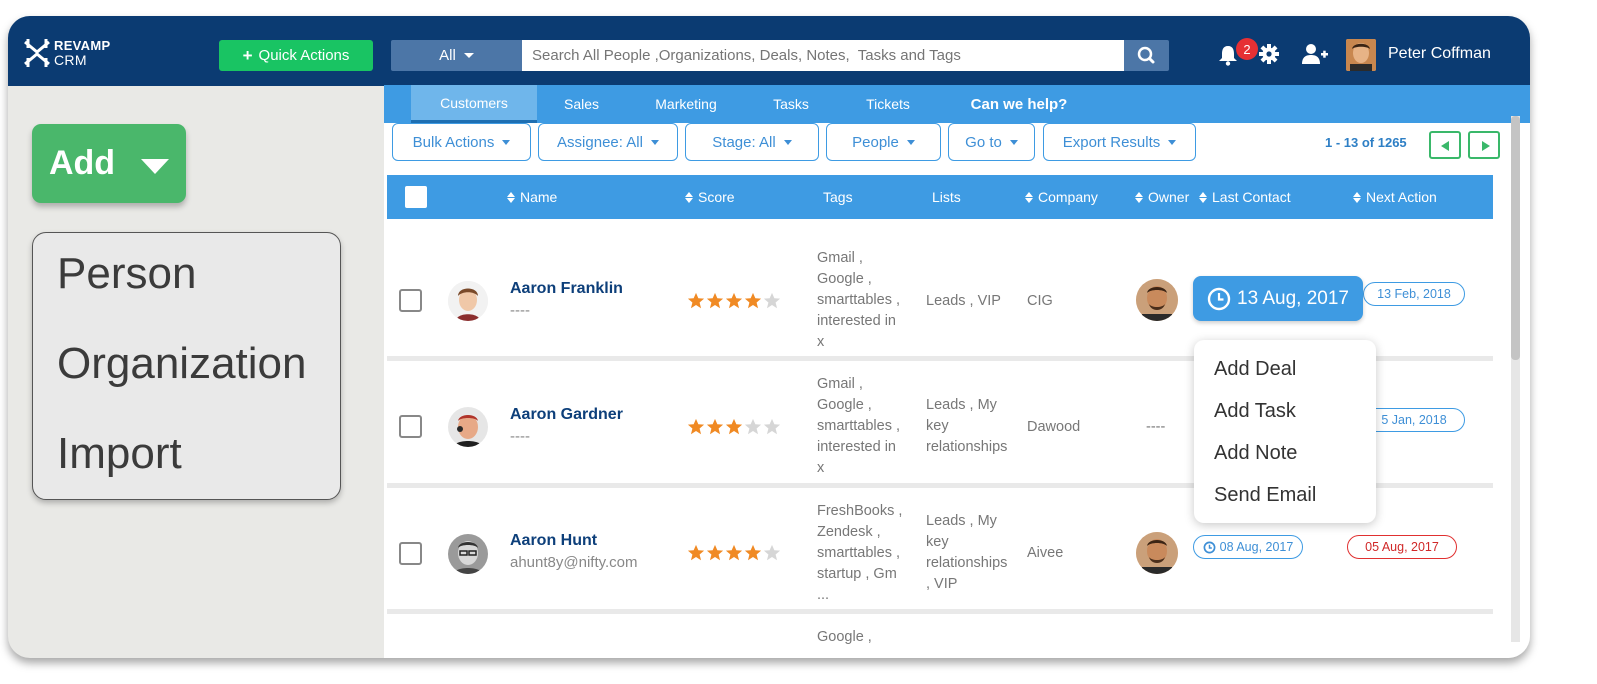  I want to click on row-context-menu: Add Deal Add Task Add Note Send Email, so click(1285, 431).